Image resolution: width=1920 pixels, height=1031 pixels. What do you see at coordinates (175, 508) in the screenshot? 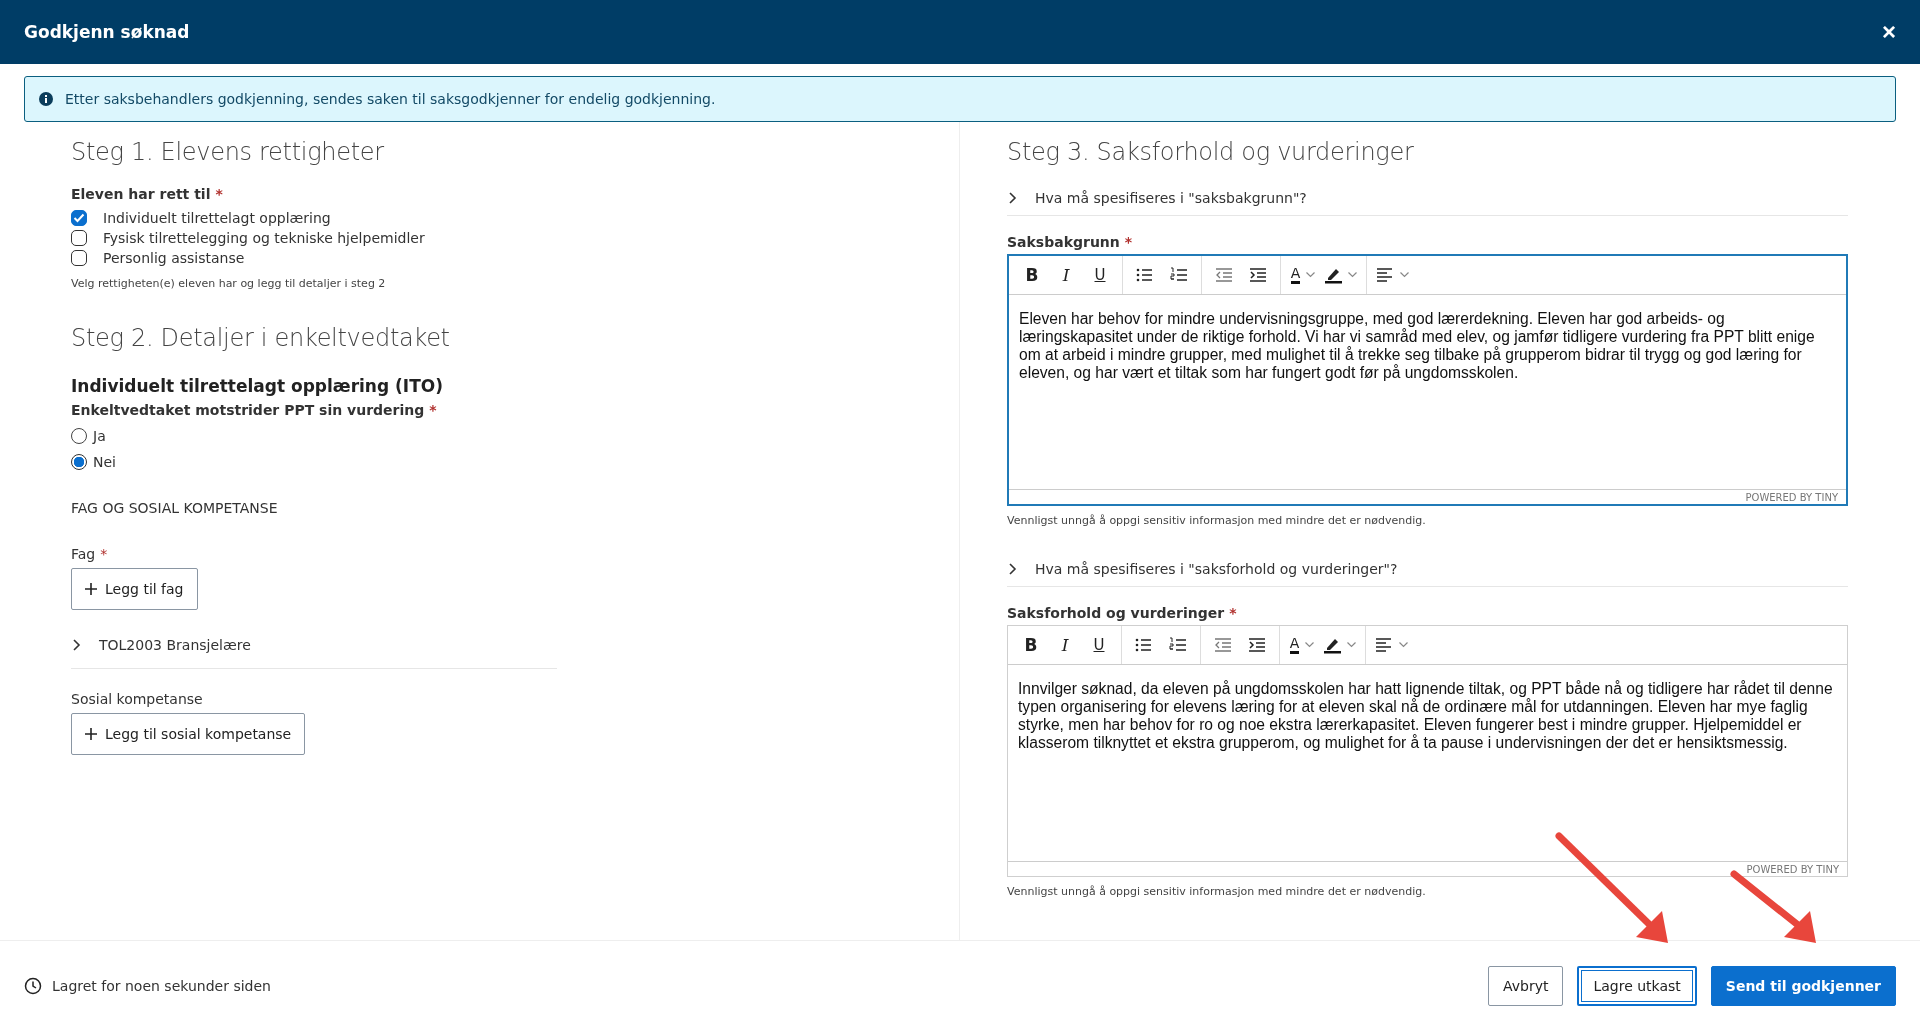
I see `section-title: FAG OG SOSIAL KOMPETANSE` at bounding box center [175, 508].